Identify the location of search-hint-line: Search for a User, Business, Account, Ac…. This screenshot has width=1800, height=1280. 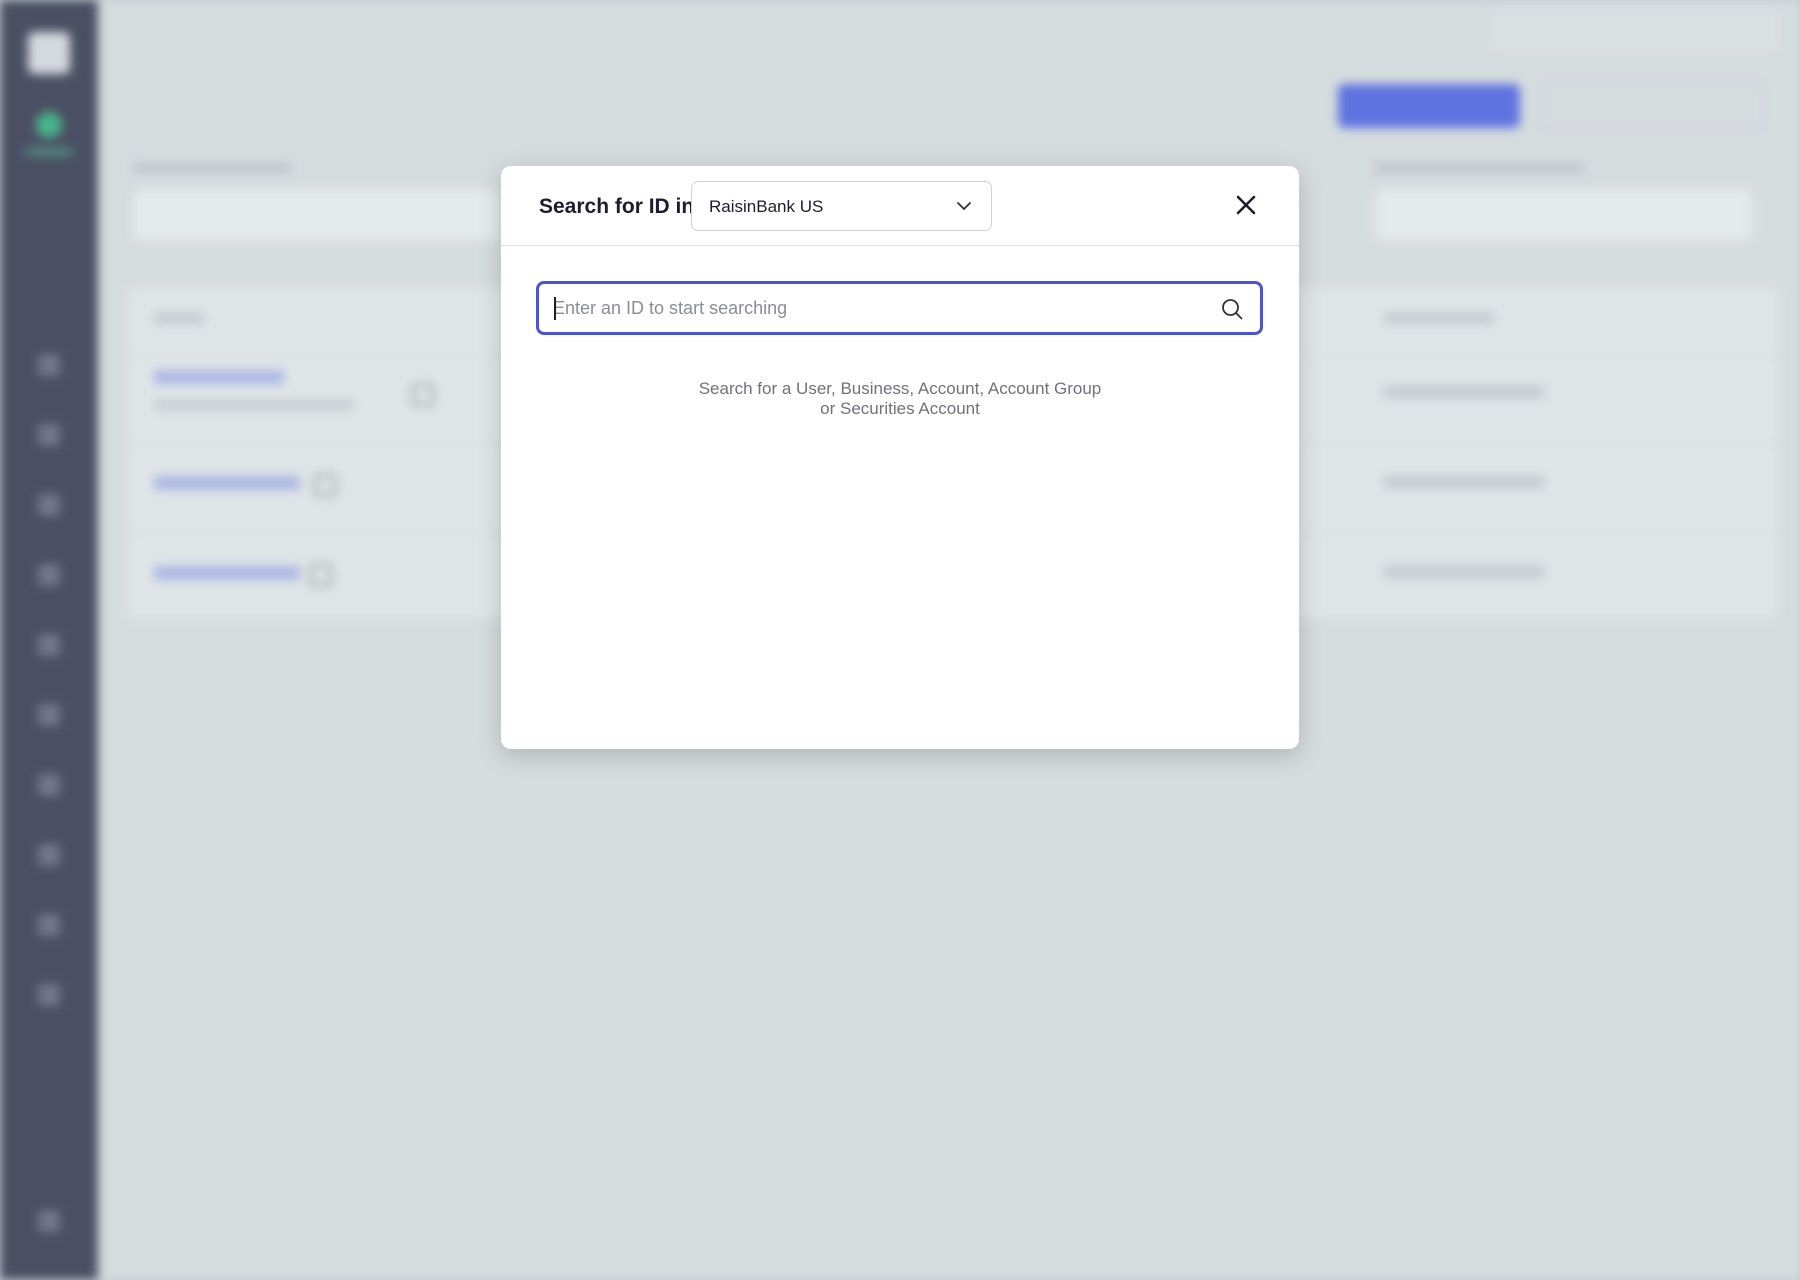
(900, 388).